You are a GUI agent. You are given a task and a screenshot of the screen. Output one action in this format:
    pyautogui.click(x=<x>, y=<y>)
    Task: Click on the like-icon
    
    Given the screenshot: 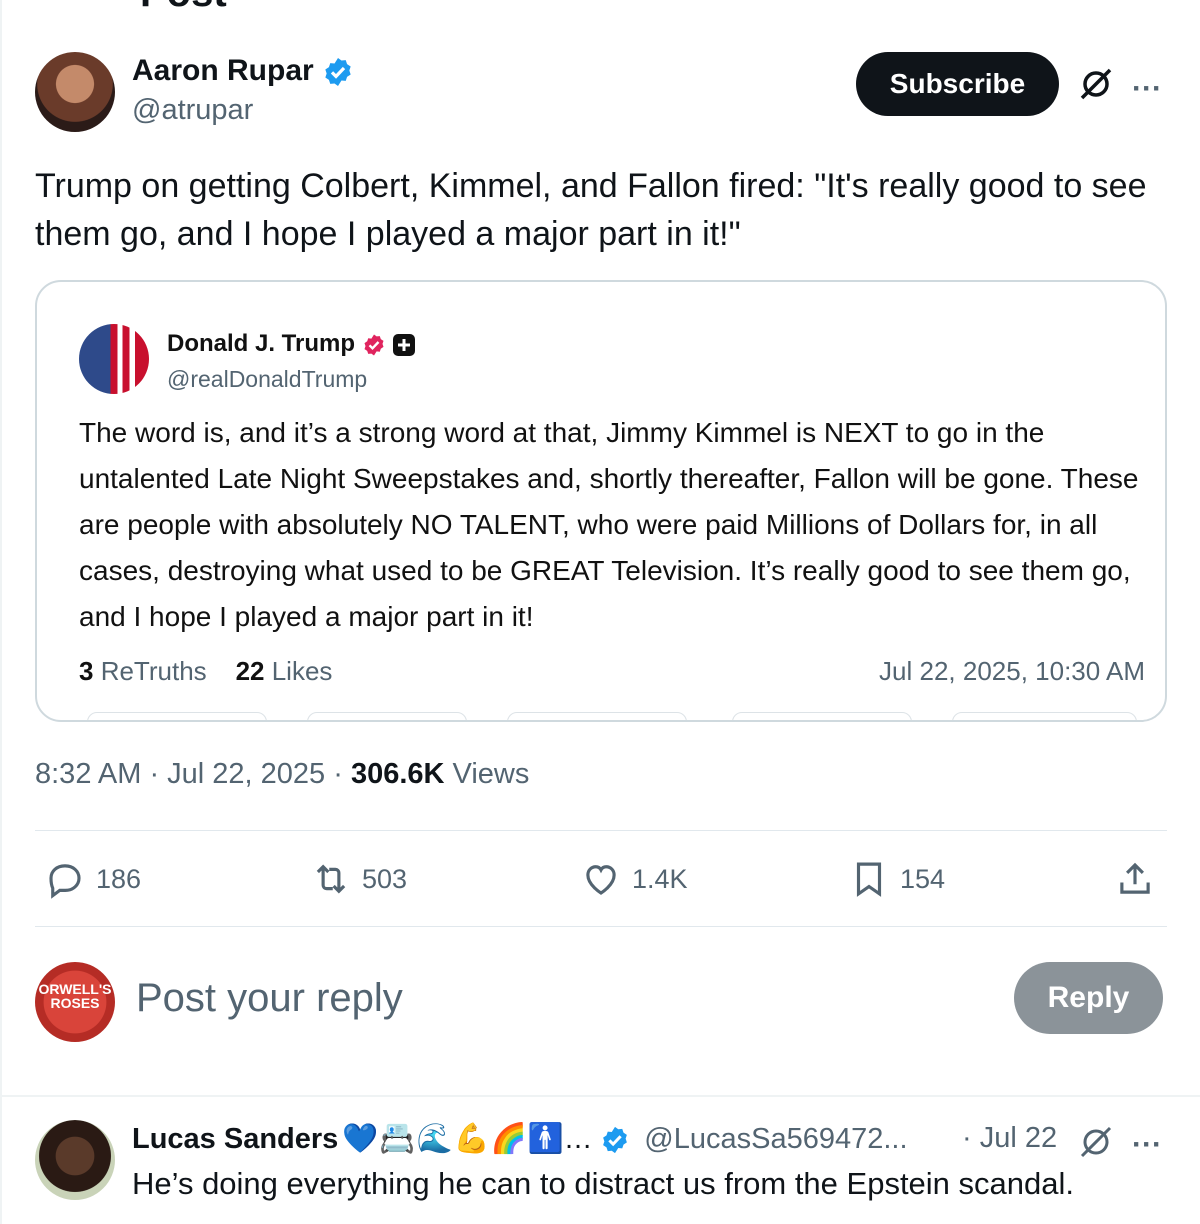 What is the action you would take?
    pyautogui.click(x=601, y=880)
    